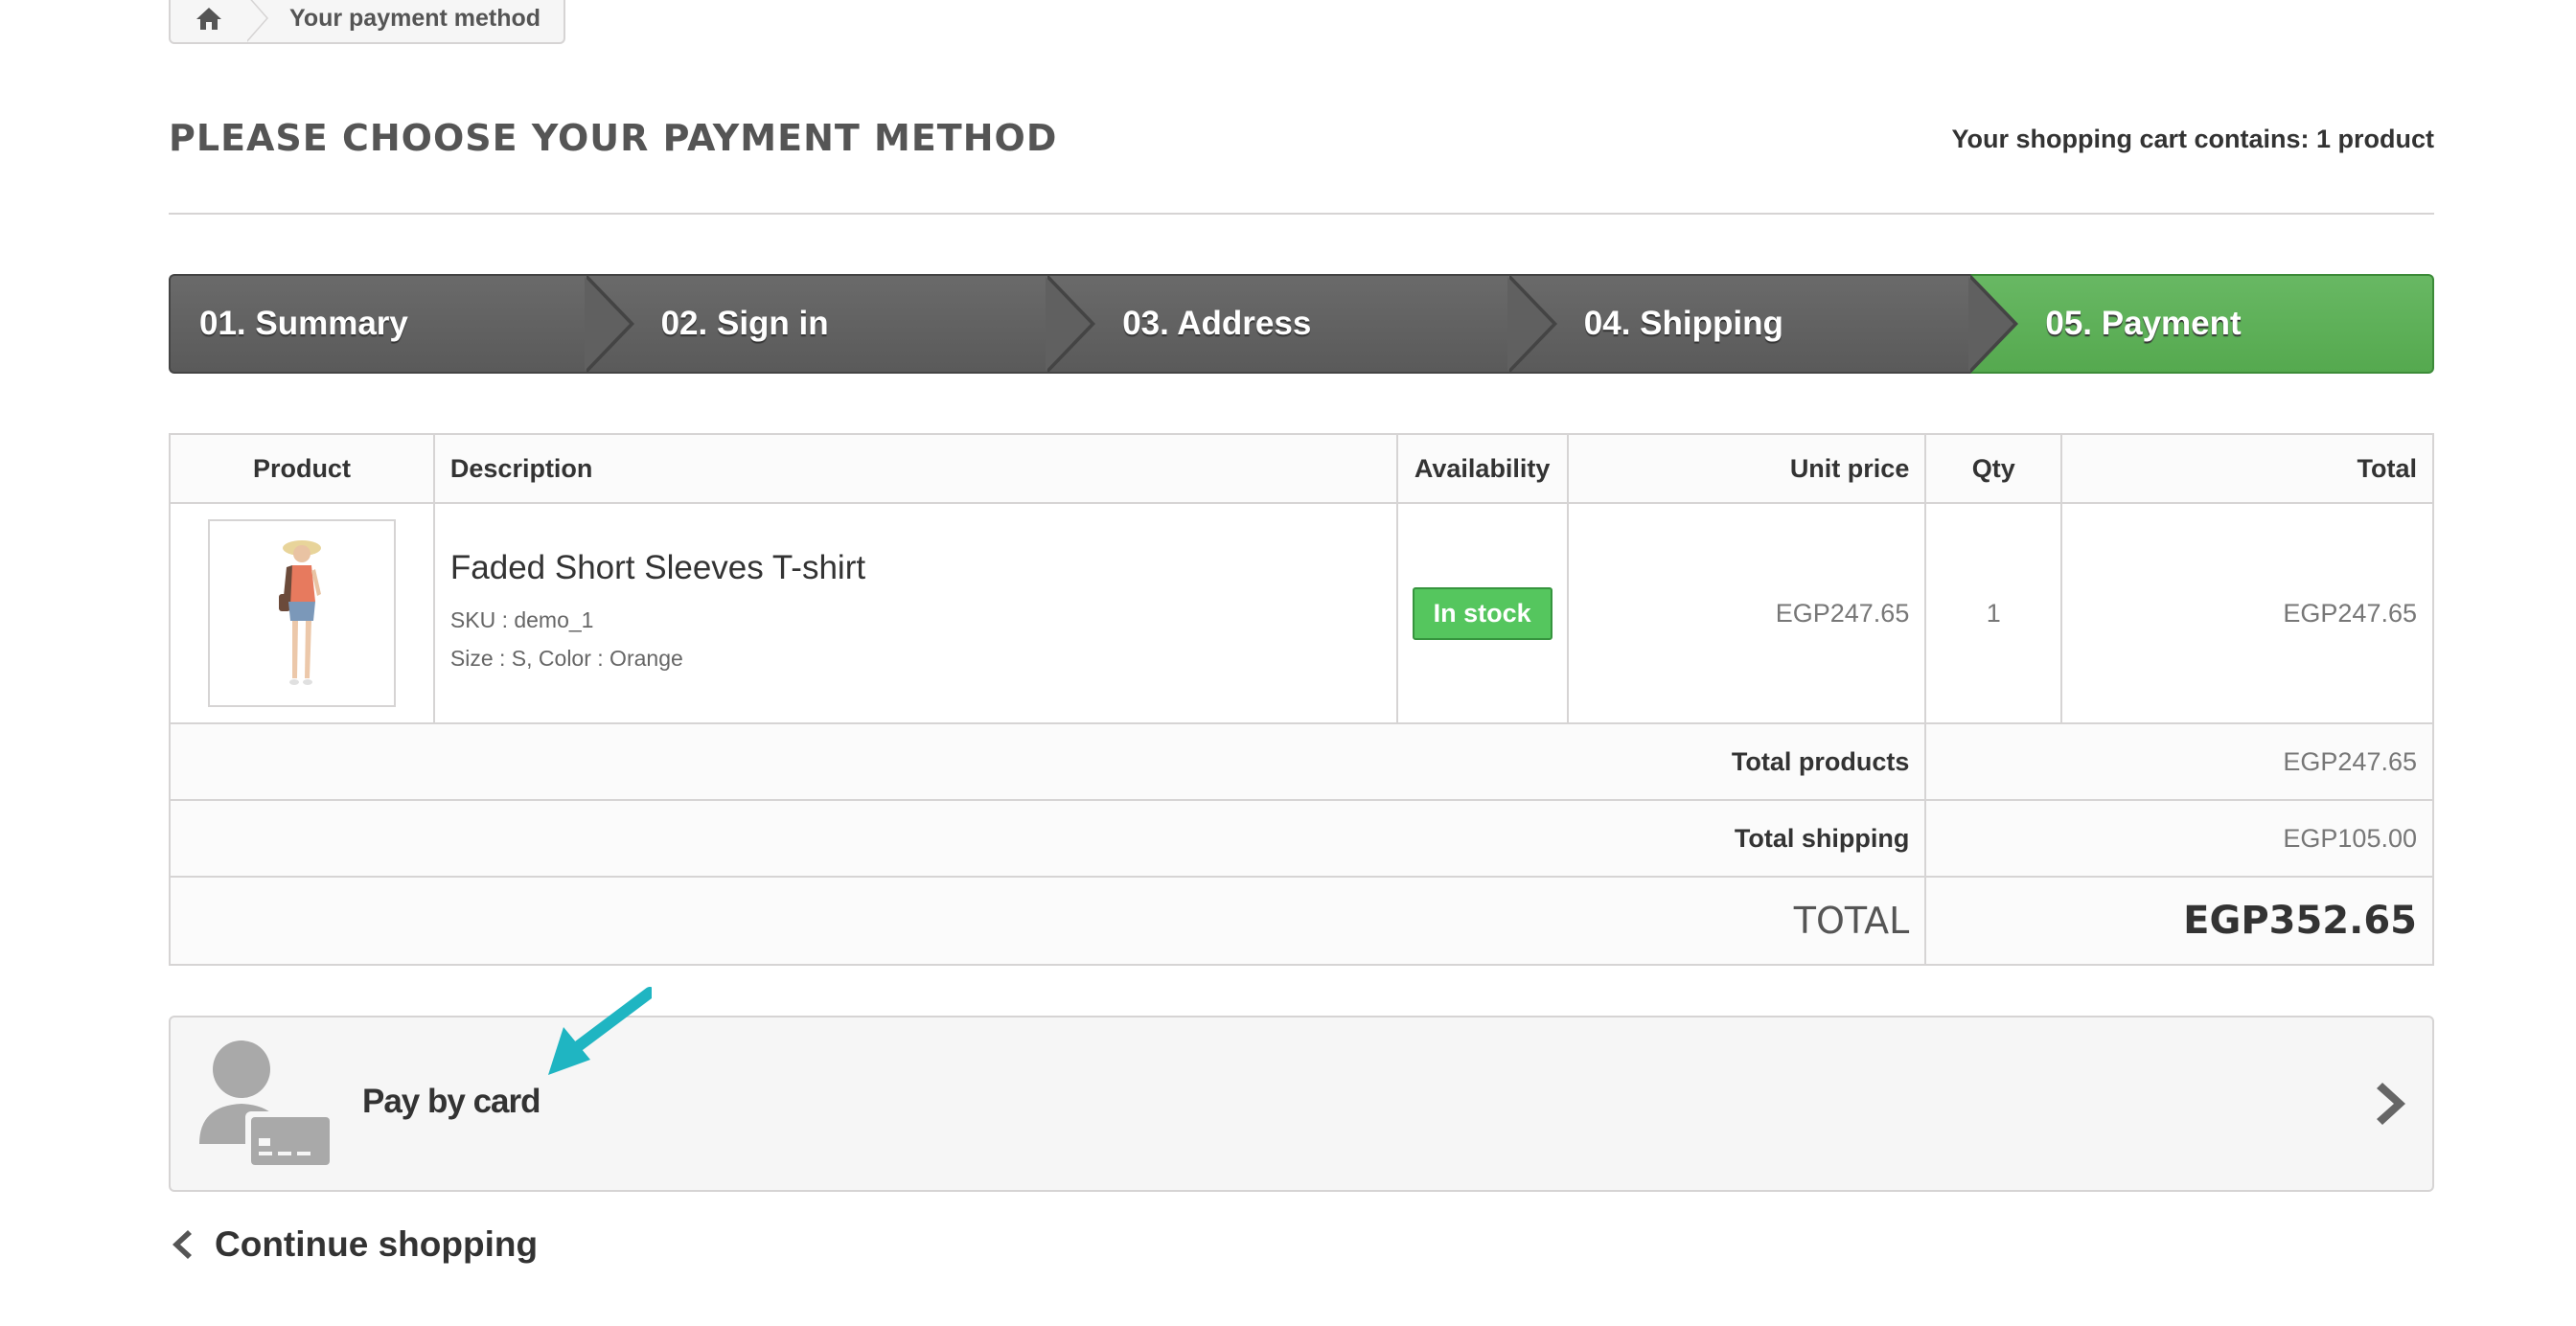 This screenshot has height=1326, width=2576. I want to click on total-products-row: Total products EGP247.65, so click(1301, 761).